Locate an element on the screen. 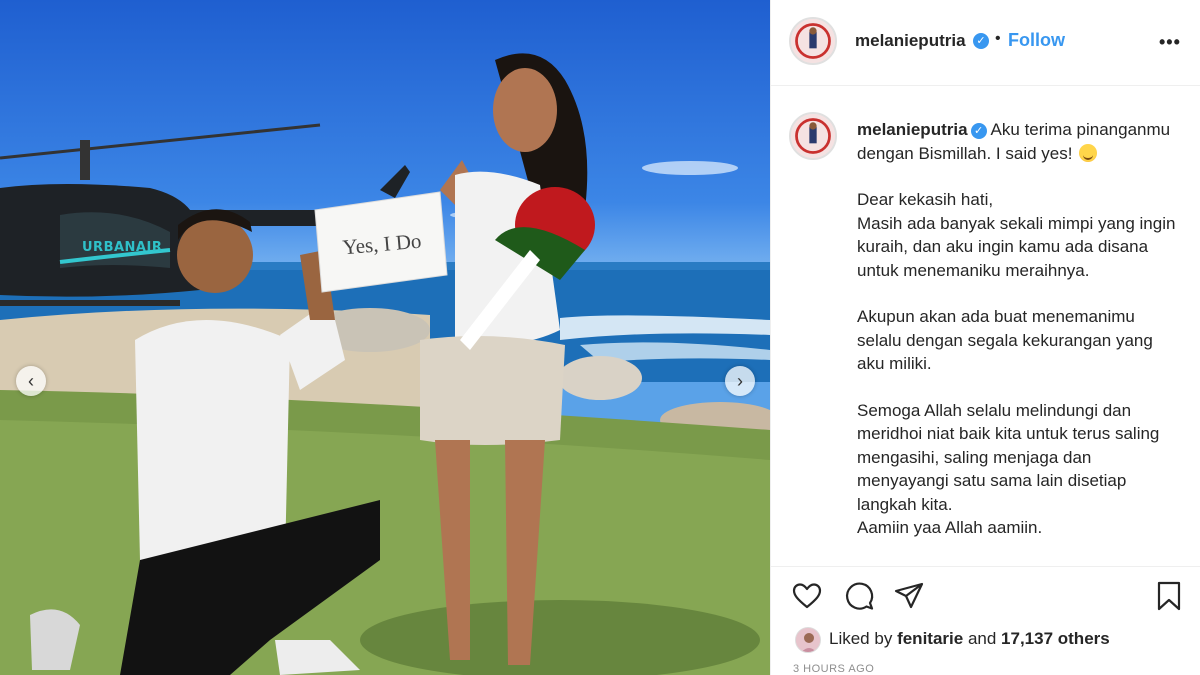 This screenshot has height=675, width=1200. likes-prefix: Liked by is located at coordinates (861, 638).